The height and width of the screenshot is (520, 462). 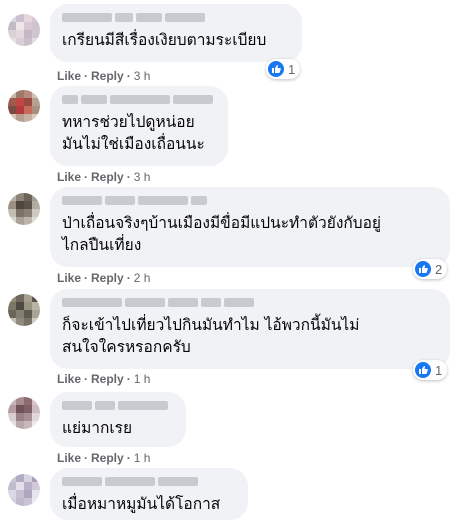 What do you see at coordinates (97, 428) in the screenshot?
I see `comment-text: แย่มากเรย` at bounding box center [97, 428].